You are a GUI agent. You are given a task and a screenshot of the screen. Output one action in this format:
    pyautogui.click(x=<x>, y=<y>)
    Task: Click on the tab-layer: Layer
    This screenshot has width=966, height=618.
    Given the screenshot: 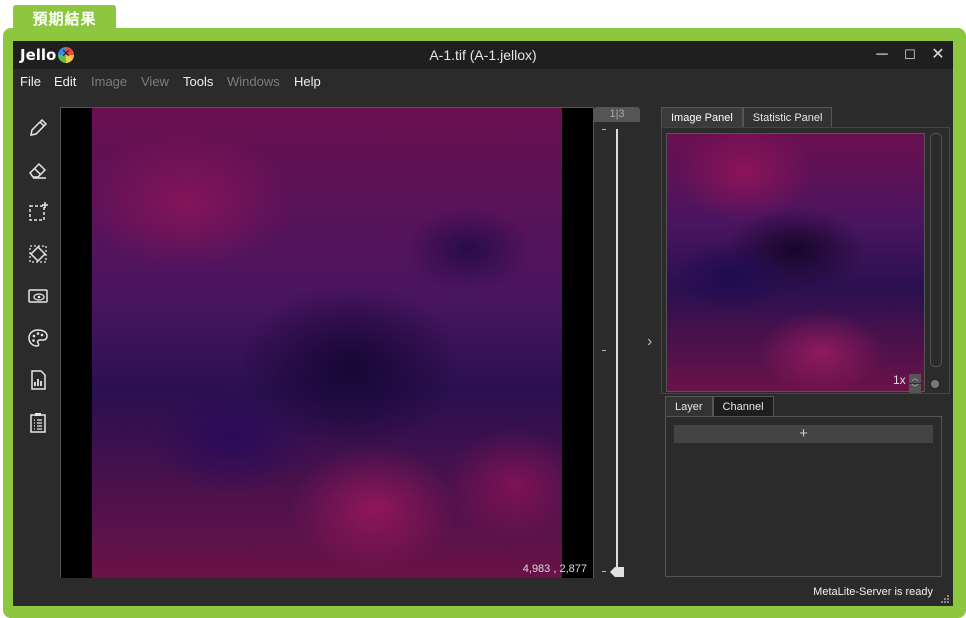 What is the action you would take?
    pyautogui.click(x=689, y=406)
    